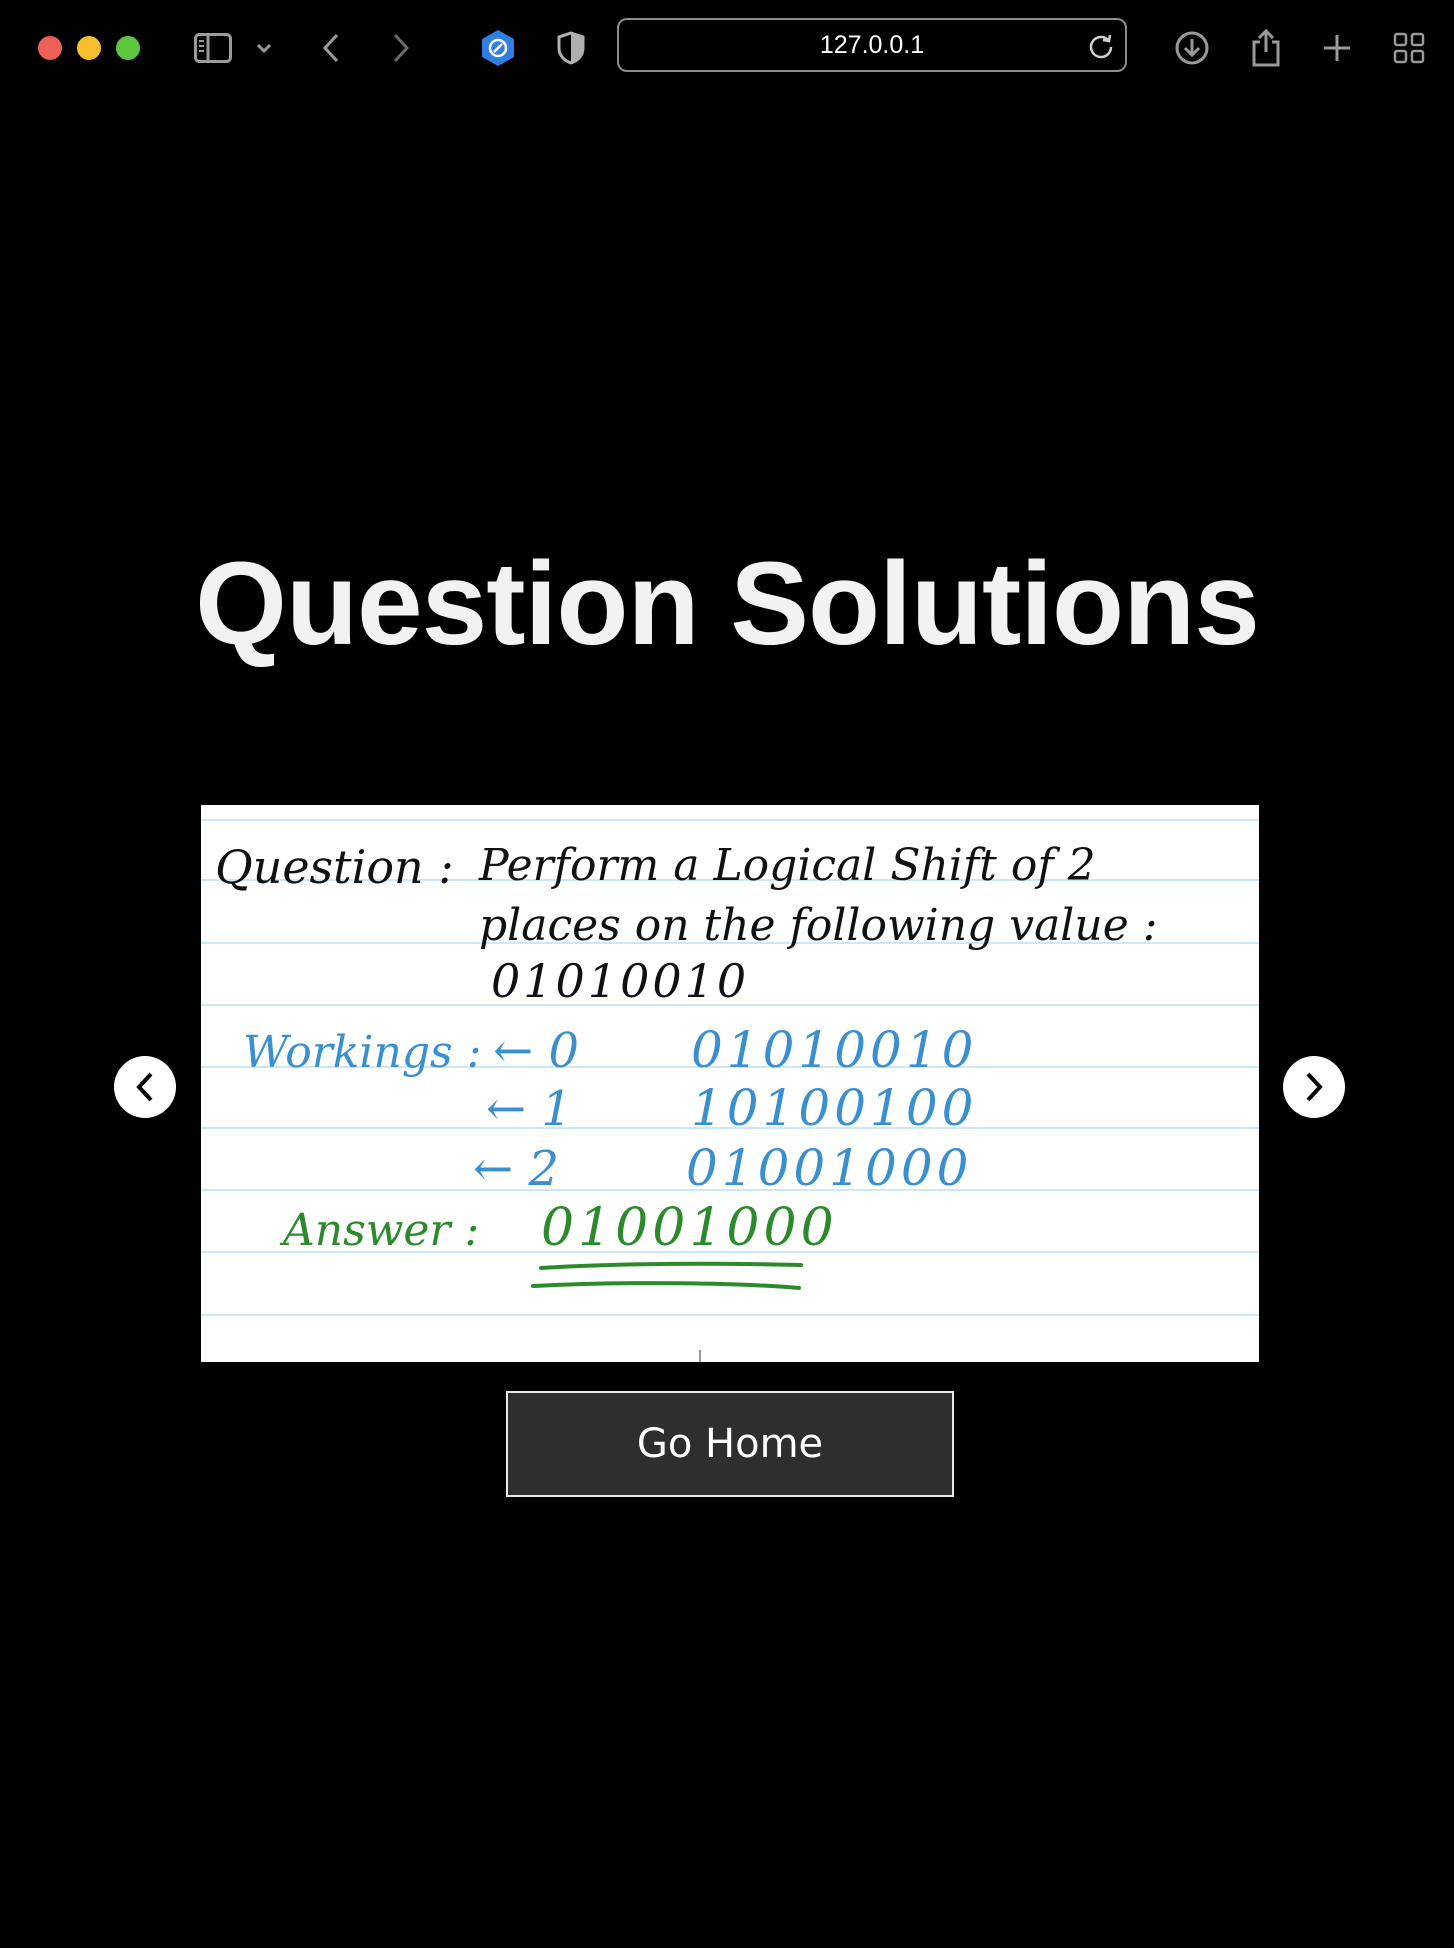 The image size is (1454, 1948). Describe the element at coordinates (1409, 48) in the screenshot. I see `tab-overview-icon` at that location.